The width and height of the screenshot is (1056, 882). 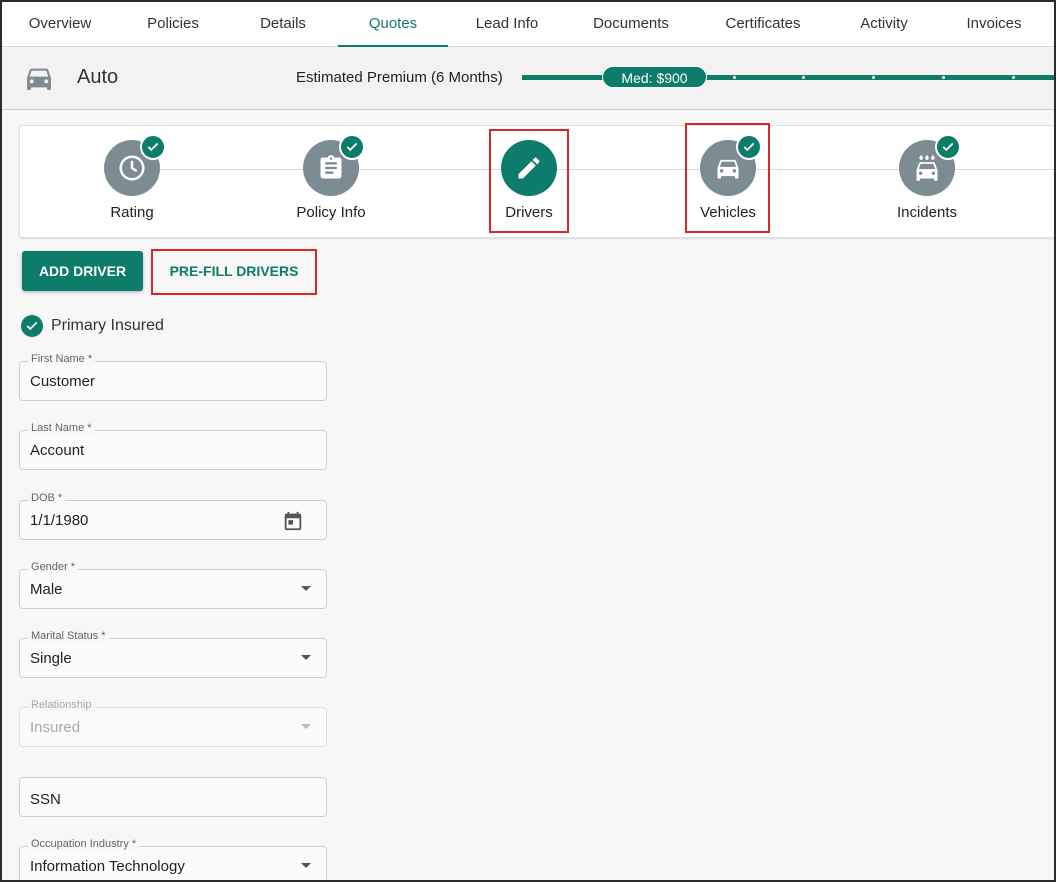 What do you see at coordinates (132, 212) in the screenshot?
I see `step-label: Rating` at bounding box center [132, 212].